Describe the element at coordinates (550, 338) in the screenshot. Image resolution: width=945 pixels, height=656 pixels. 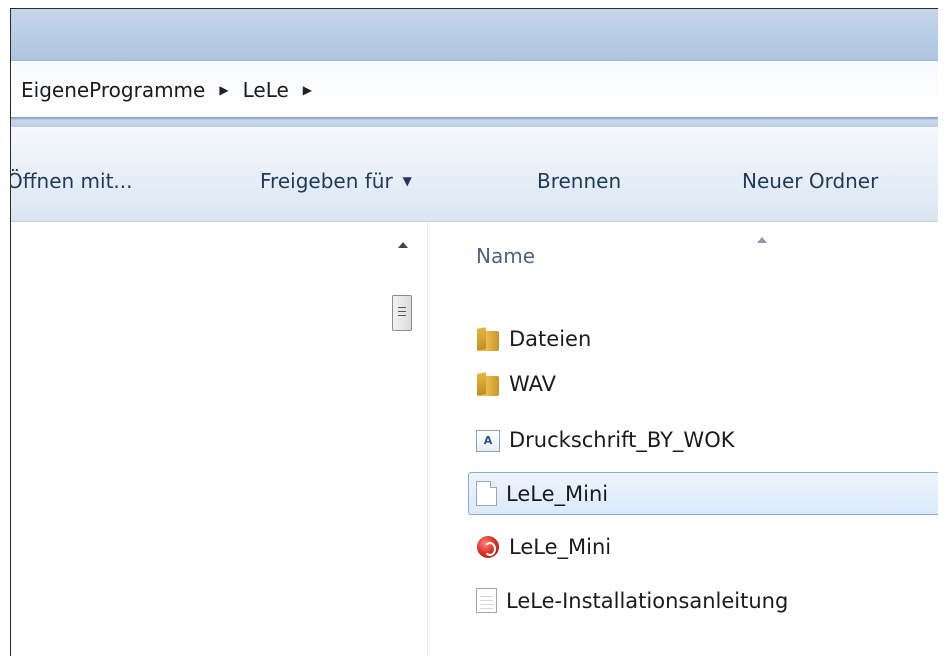
I see `file-name: Dateien` at that location.